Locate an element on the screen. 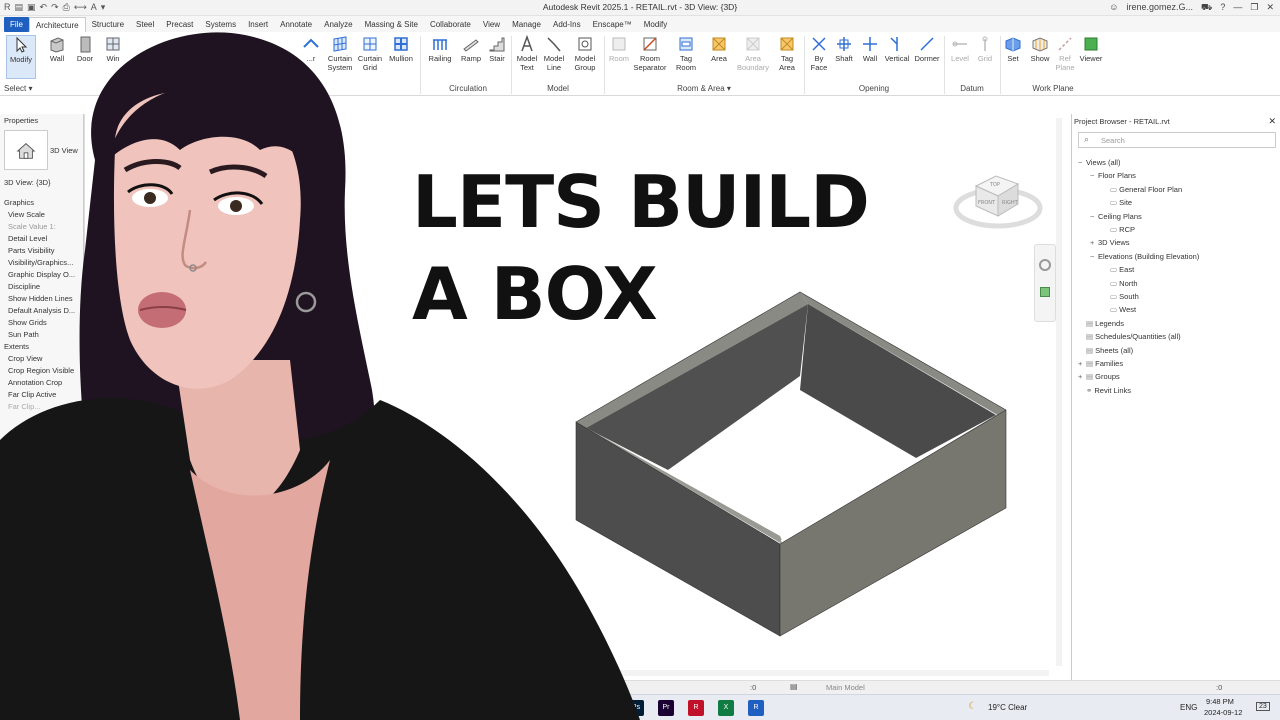 This screenshot has width=1280, height=720. tag-area-button: Tag Area is located at coordinates (787, 53).